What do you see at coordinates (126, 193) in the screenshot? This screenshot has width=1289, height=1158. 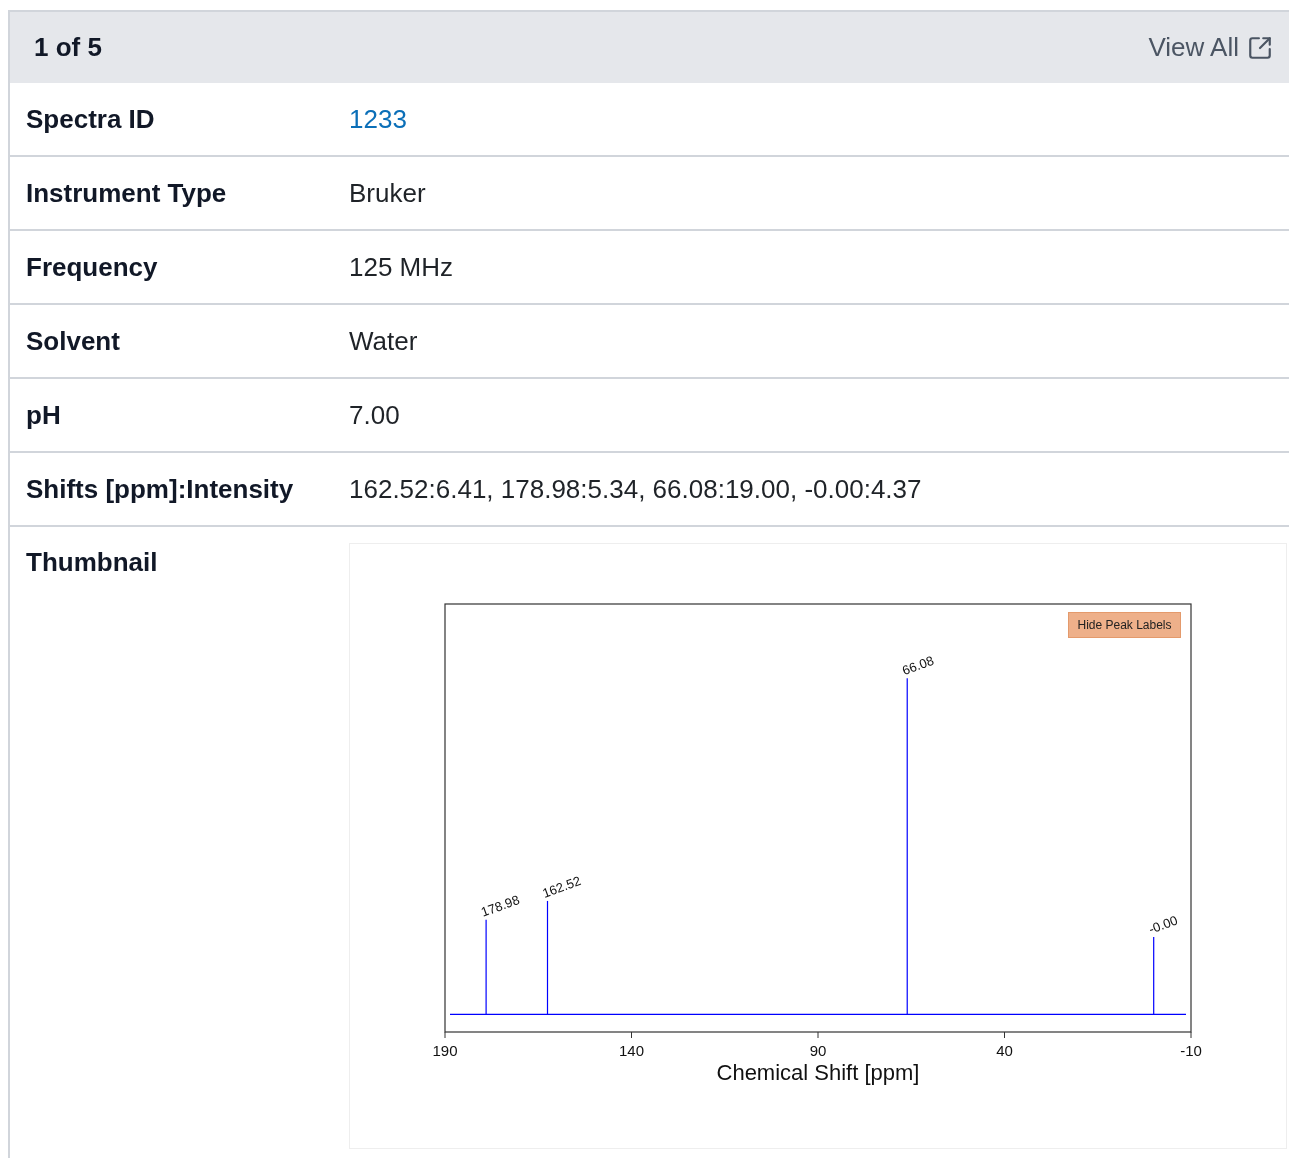 I see `row-label: Instrument Type` at bounding box center [126, 193].